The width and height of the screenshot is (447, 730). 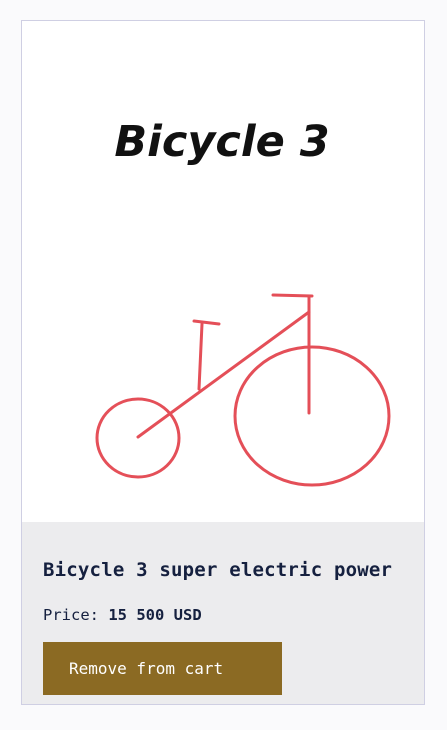 I want to click on bike-frame, so click(x=223, y=374).